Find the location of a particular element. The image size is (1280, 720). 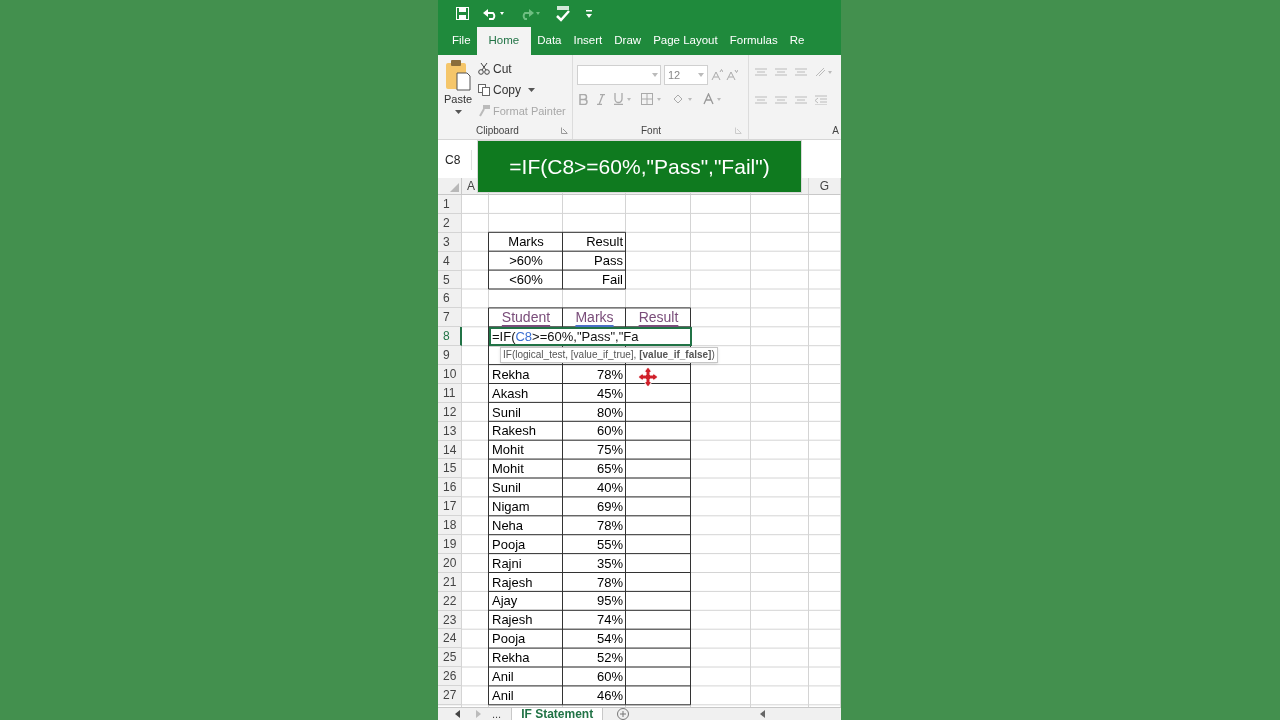

cut-button: Cut is located at coordinates (522, 69).